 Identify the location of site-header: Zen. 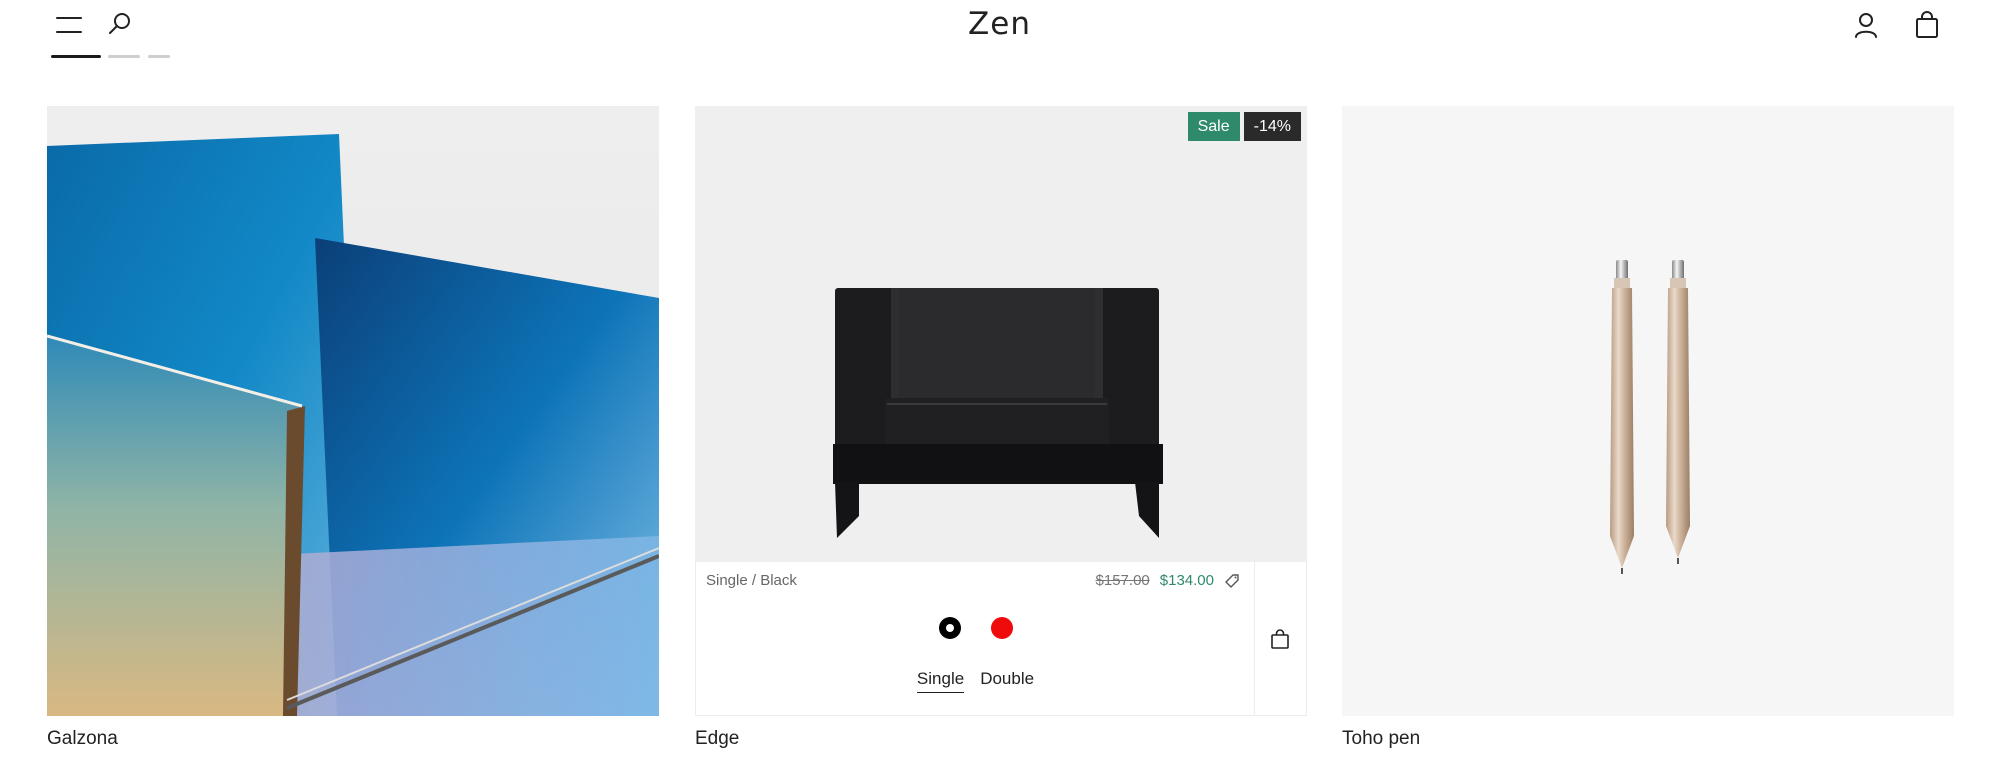
(999, 30).